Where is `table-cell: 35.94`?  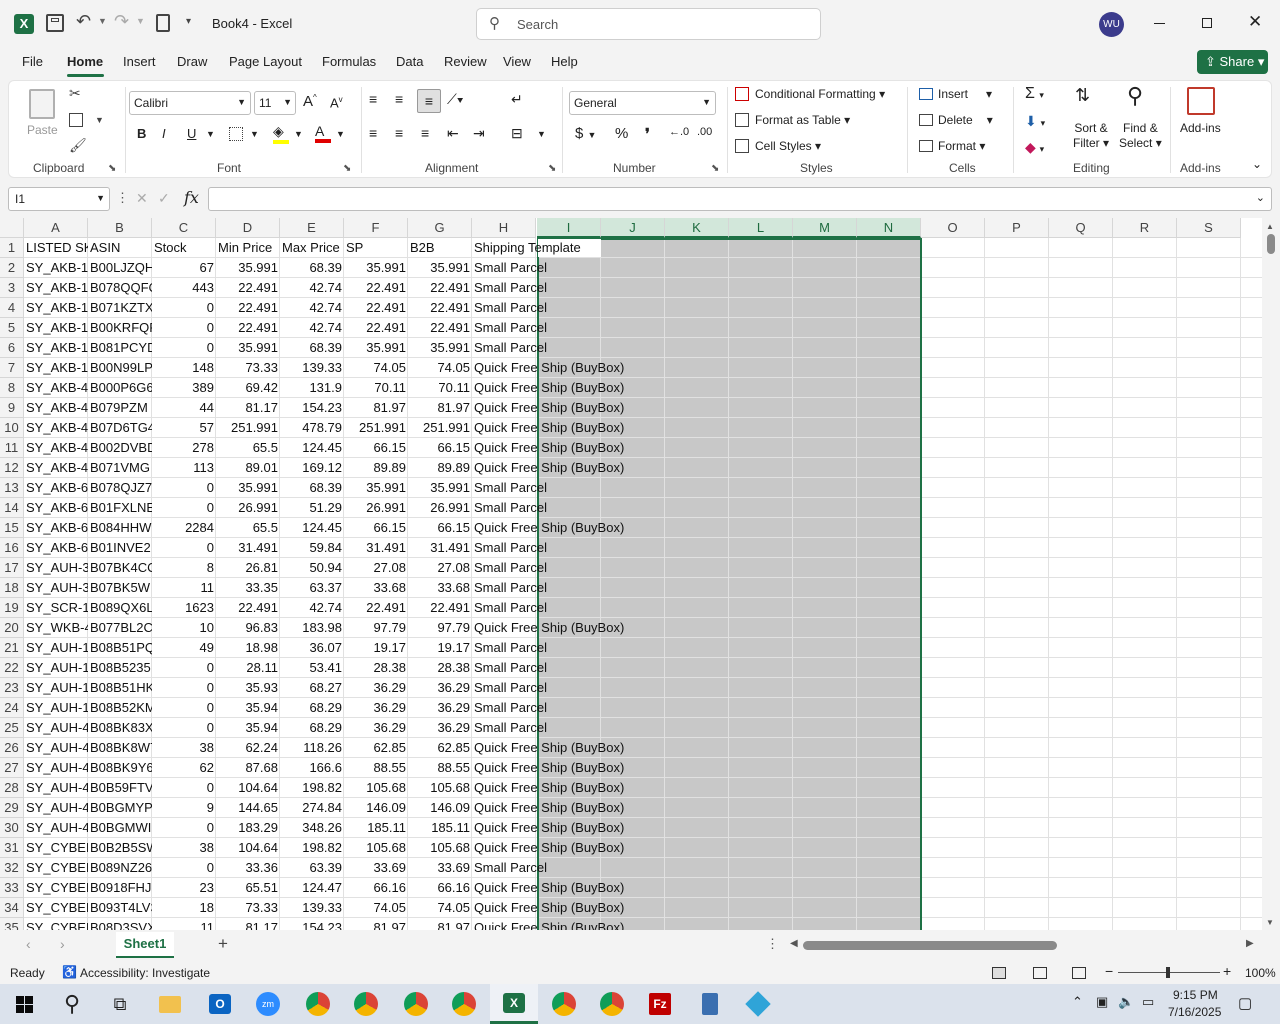
table-cell: 35.94 is located at coordinates (248, 728).